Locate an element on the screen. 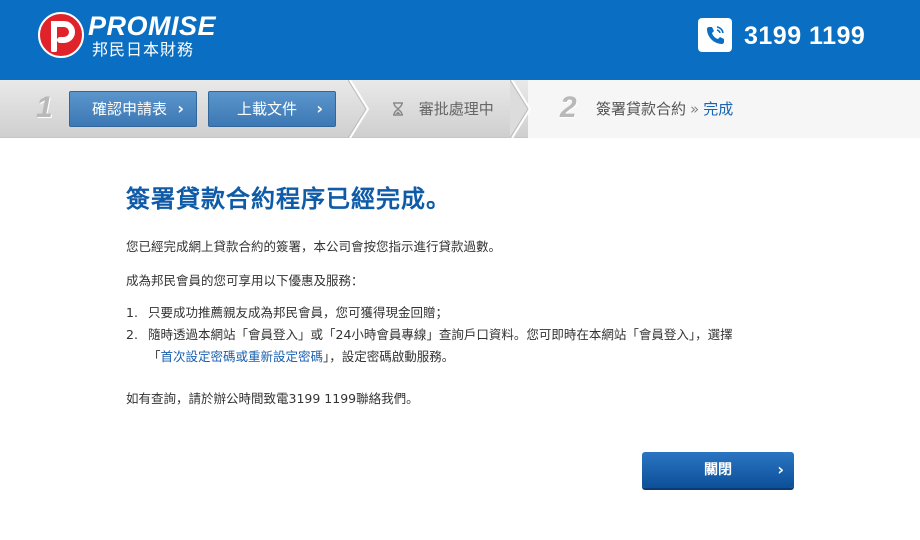 The height and width of the screenshot is (540, 920). close-button-label: 關閉 is located at coordinates (718, 470).